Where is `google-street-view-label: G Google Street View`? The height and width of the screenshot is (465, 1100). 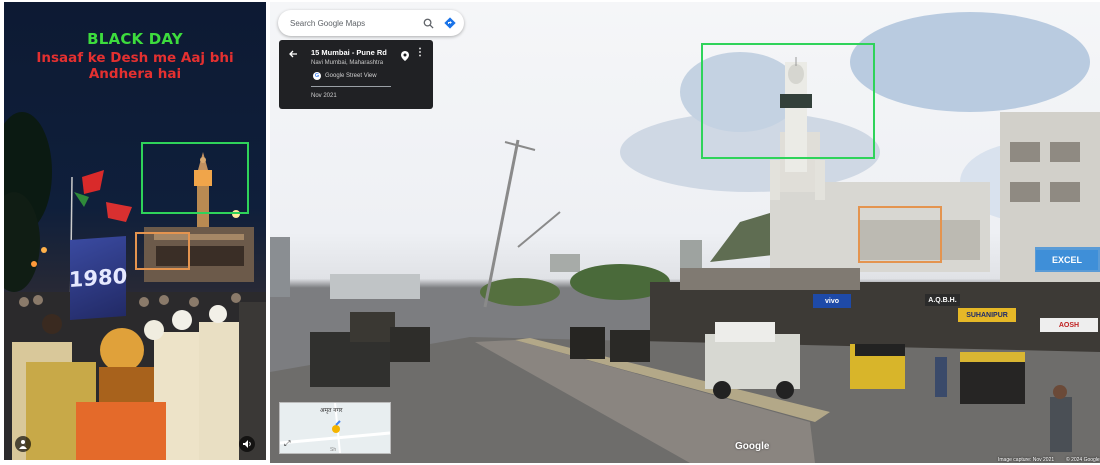
google-street-view-label: G Google Street View is located at coordinates (345, 76).